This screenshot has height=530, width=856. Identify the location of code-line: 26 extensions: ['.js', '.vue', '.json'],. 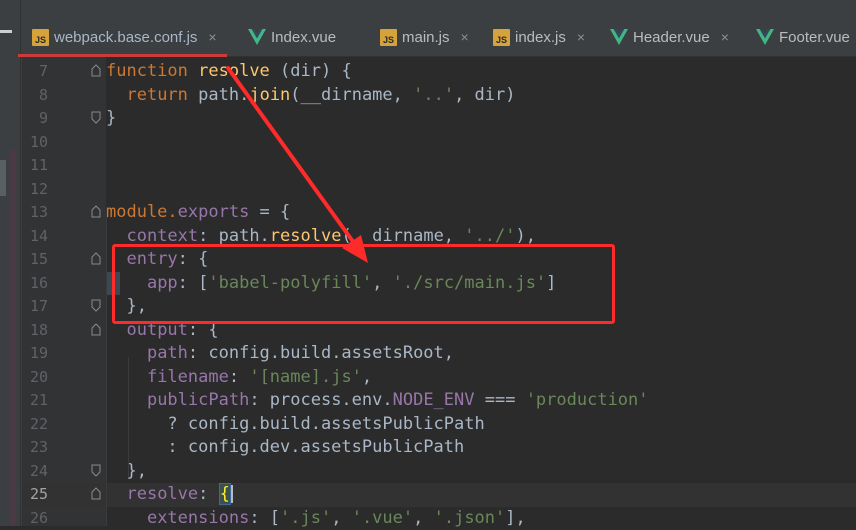
(439, 518).